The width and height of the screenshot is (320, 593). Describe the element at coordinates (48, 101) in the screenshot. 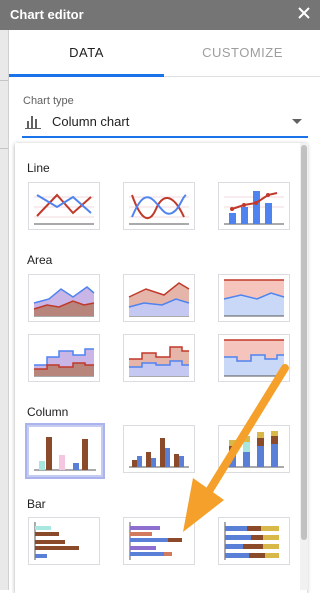

I see `chart-type-label: Chart type` at that location.